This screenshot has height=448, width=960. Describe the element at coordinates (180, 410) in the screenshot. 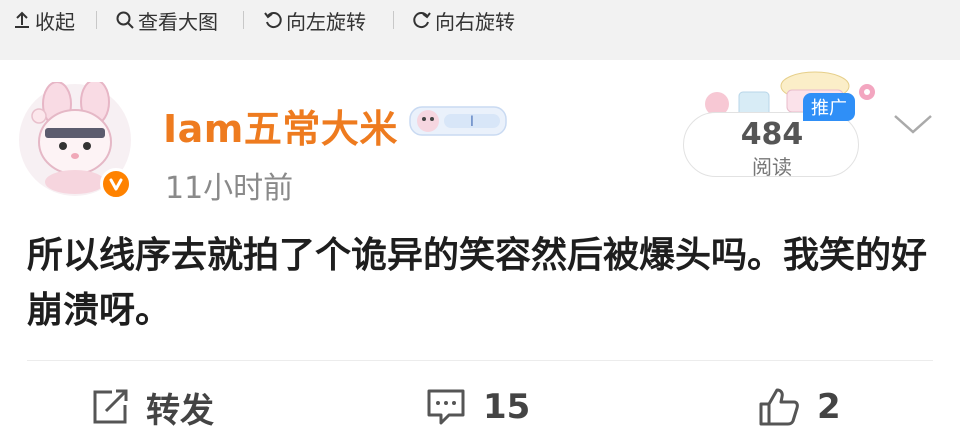

I see `repost-label: 转发` at that location.